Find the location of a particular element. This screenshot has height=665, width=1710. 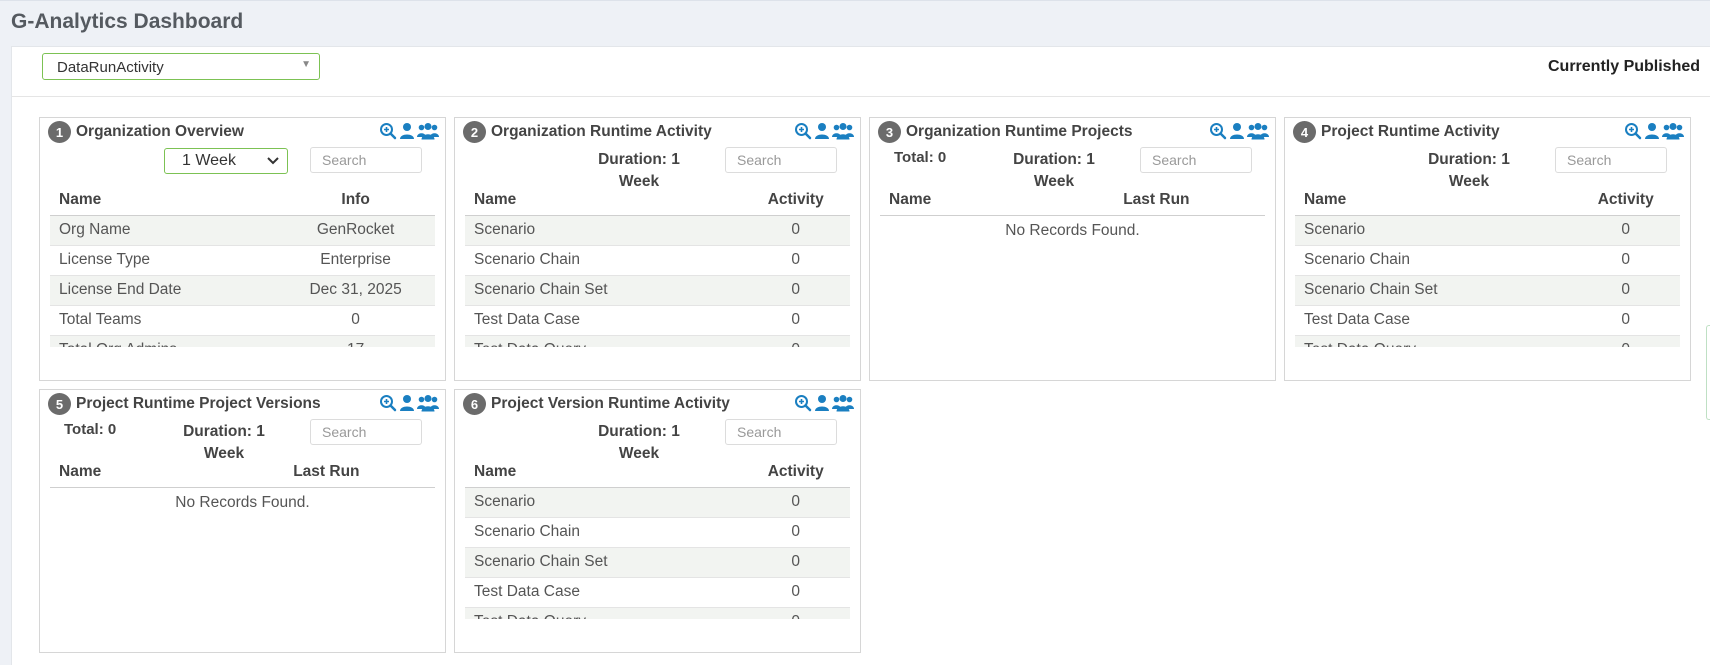

dashboard-header: DataRunActivity ▼ Currently Published is located at coordinates (861, 72).